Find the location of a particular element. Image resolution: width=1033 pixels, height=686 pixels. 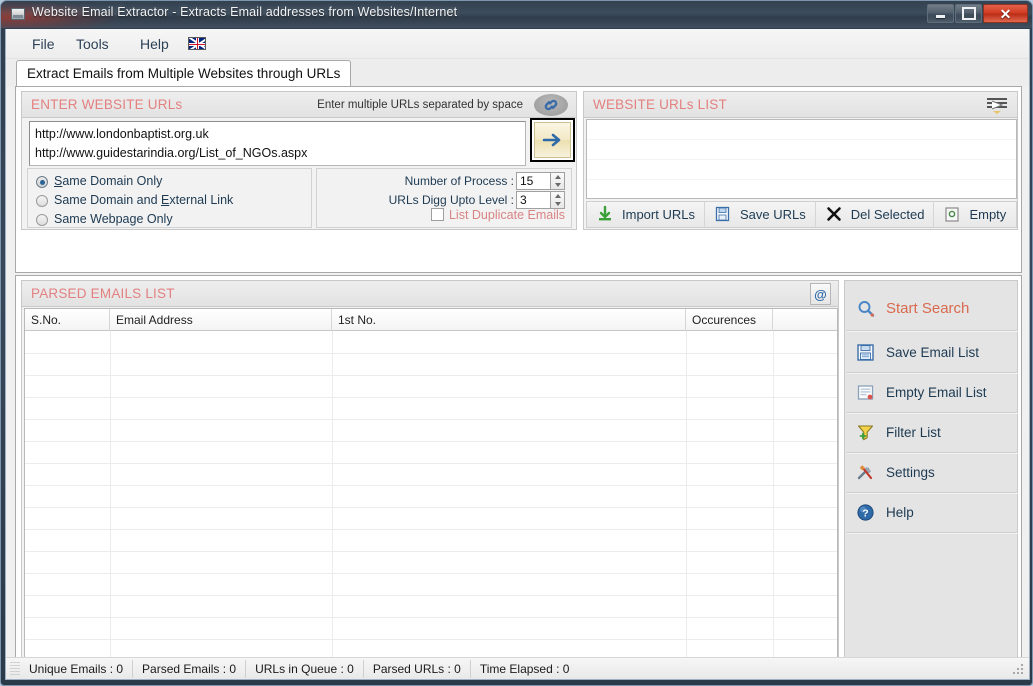

urls-digg-level-label: URLs Digg Upto Level : is located at coordinates (451, 200).